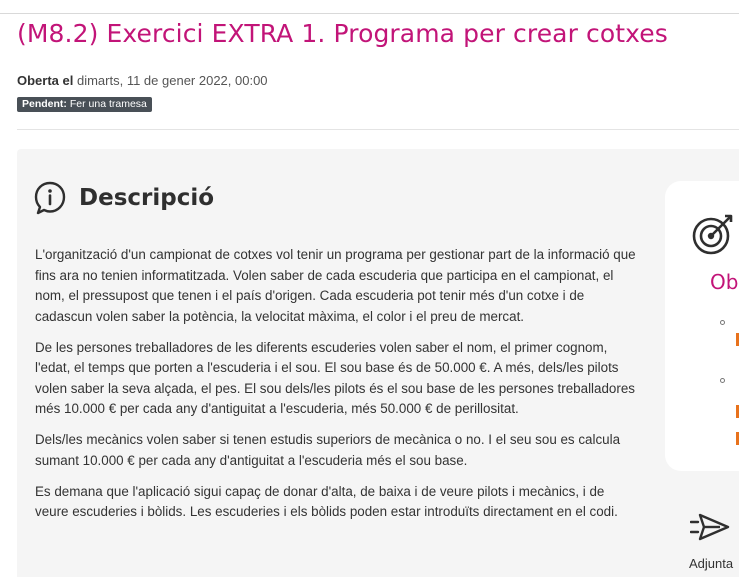  Describe the element at coordinates (711, 563) in the screenshot. I see `submit-label: Adjunta` at that location.